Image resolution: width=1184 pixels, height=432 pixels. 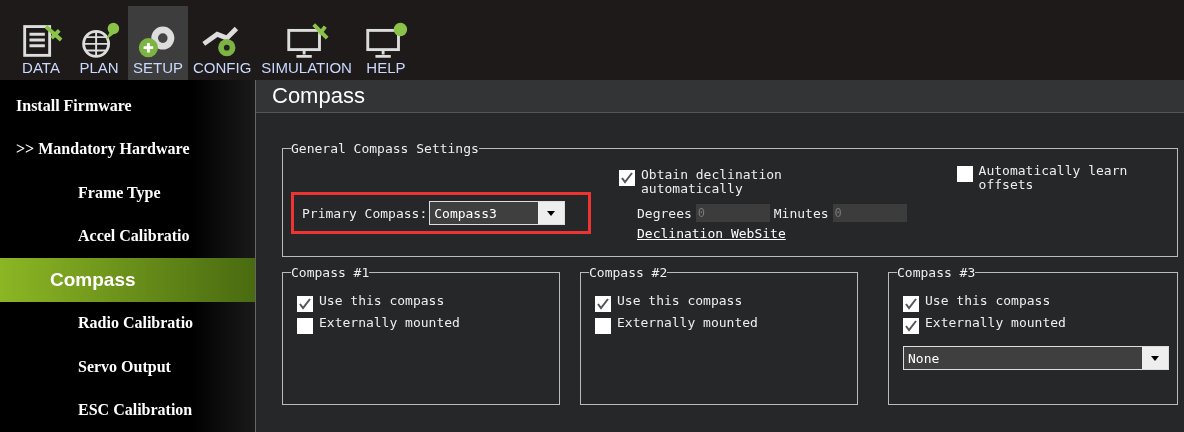 I want to click on field-label: Primary Compass:, so click(x=365, y=213).